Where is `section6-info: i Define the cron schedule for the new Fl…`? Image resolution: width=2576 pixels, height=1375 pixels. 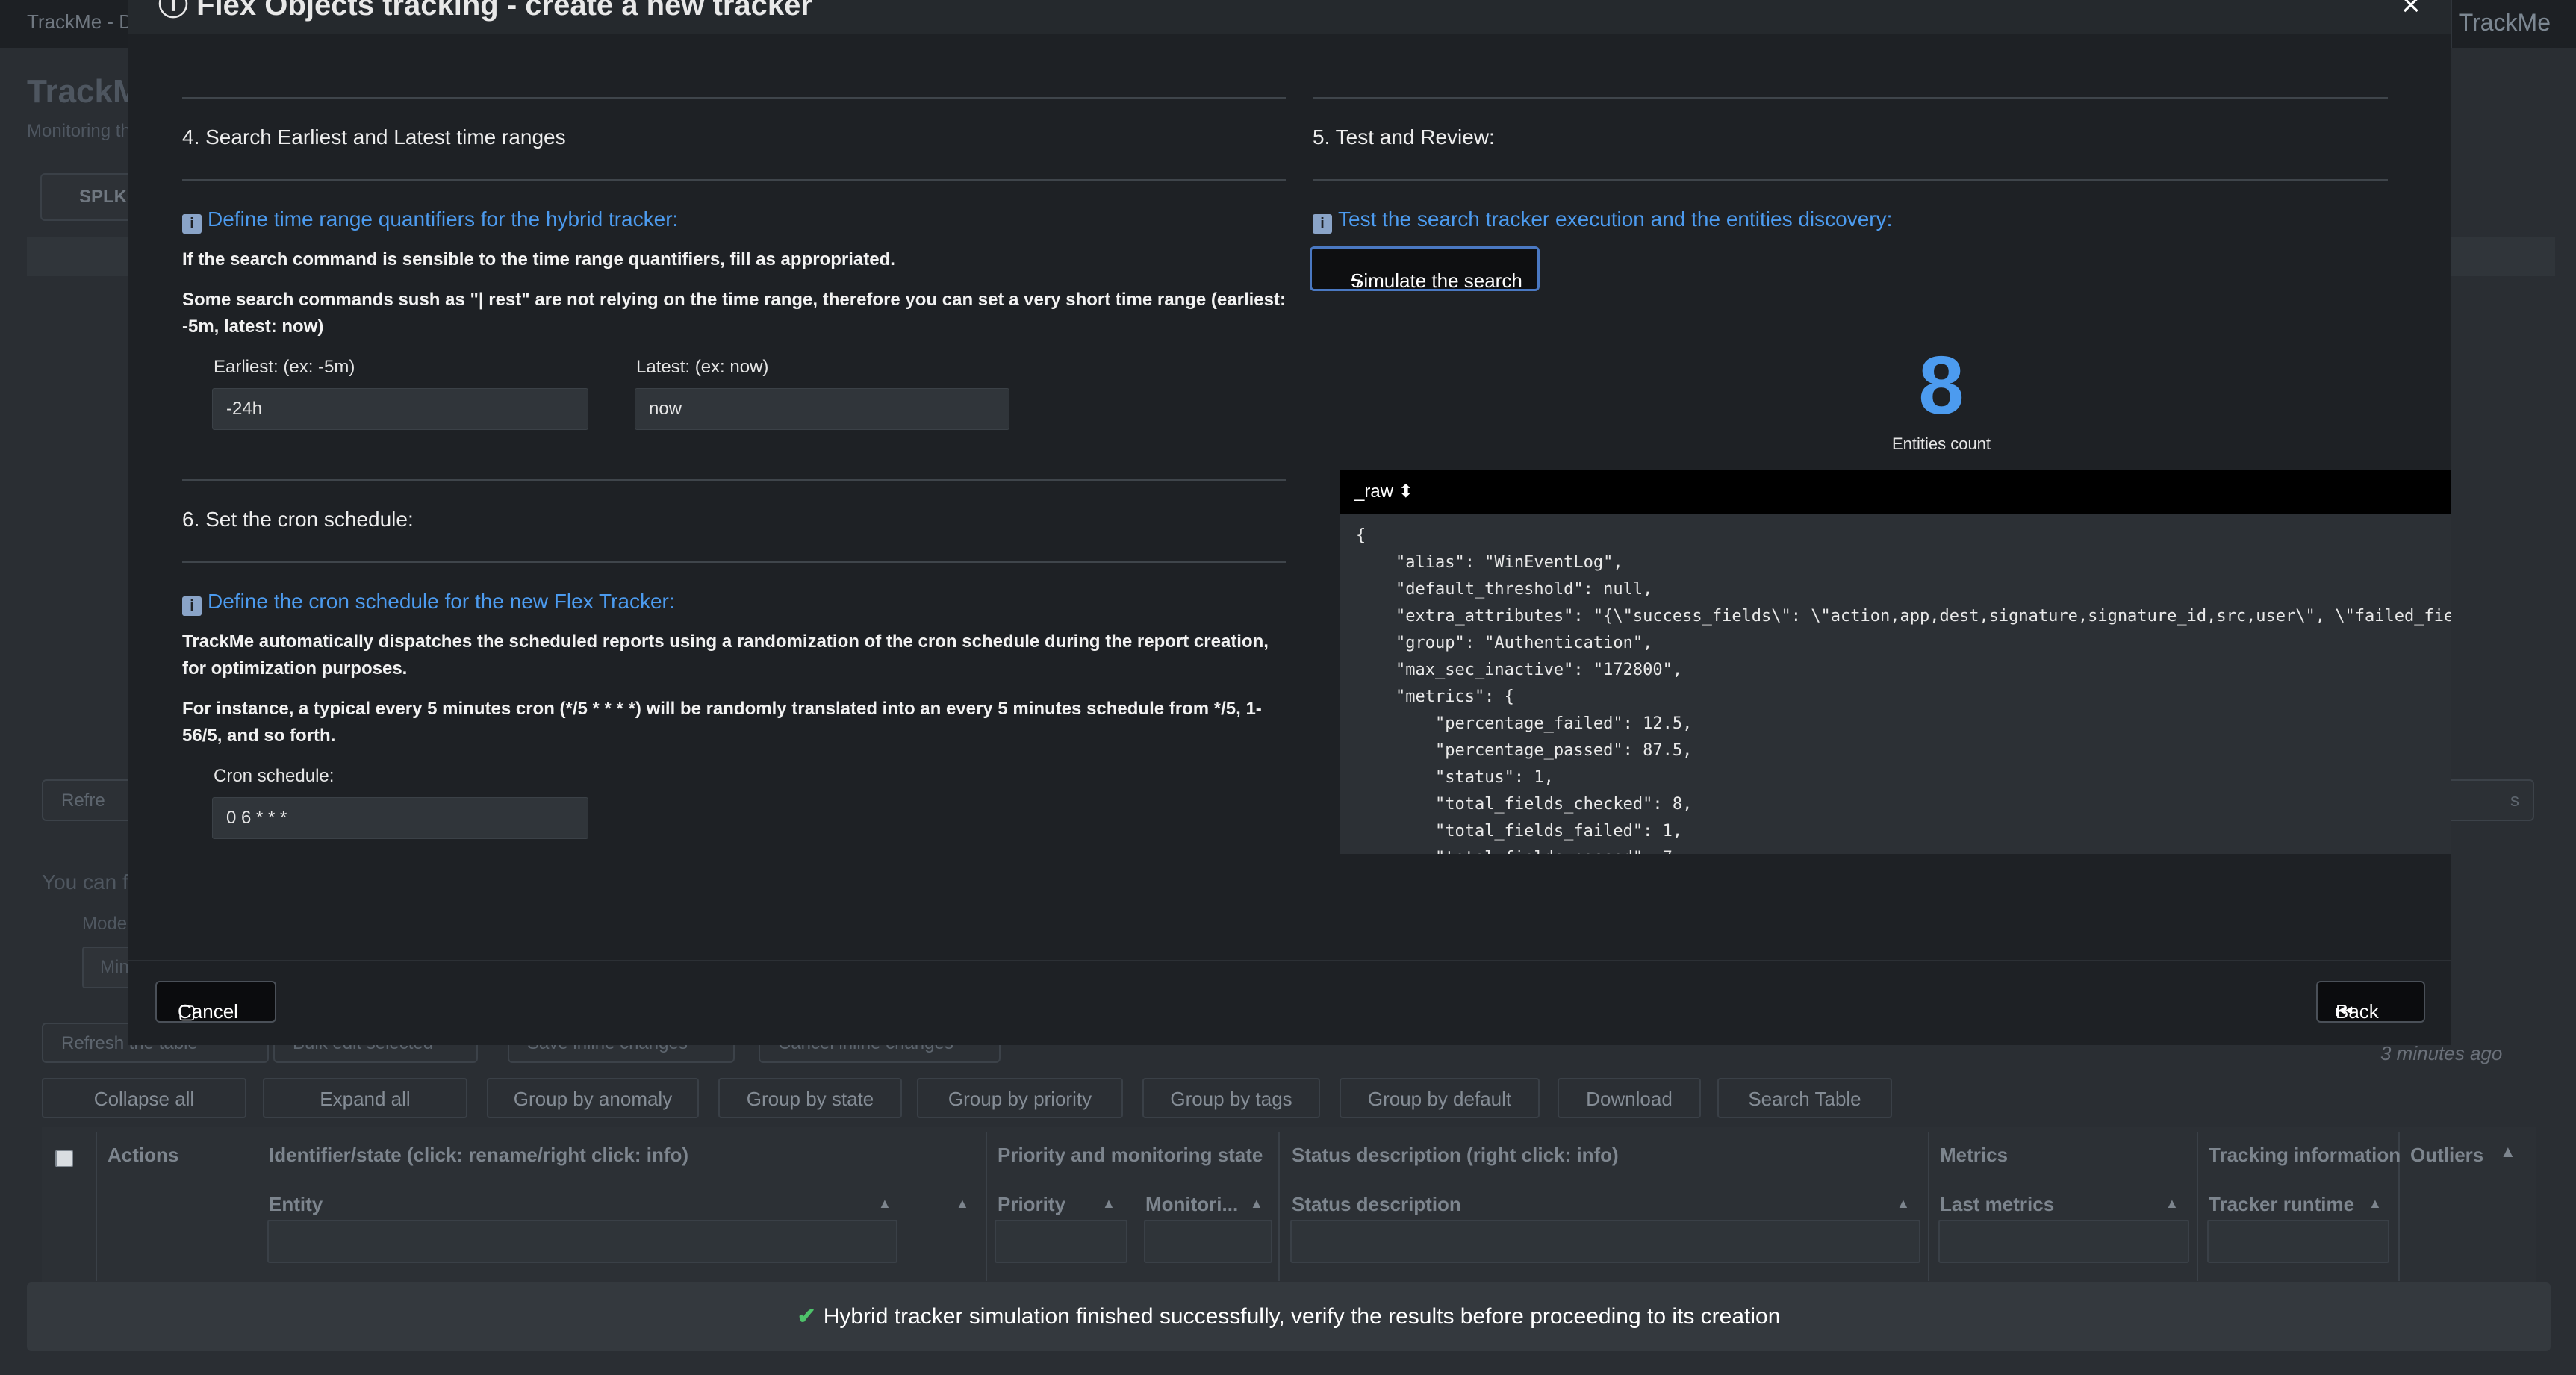
section6-info: i Define the cron schedule for the new Fl… is located at coordinates (428, 603).